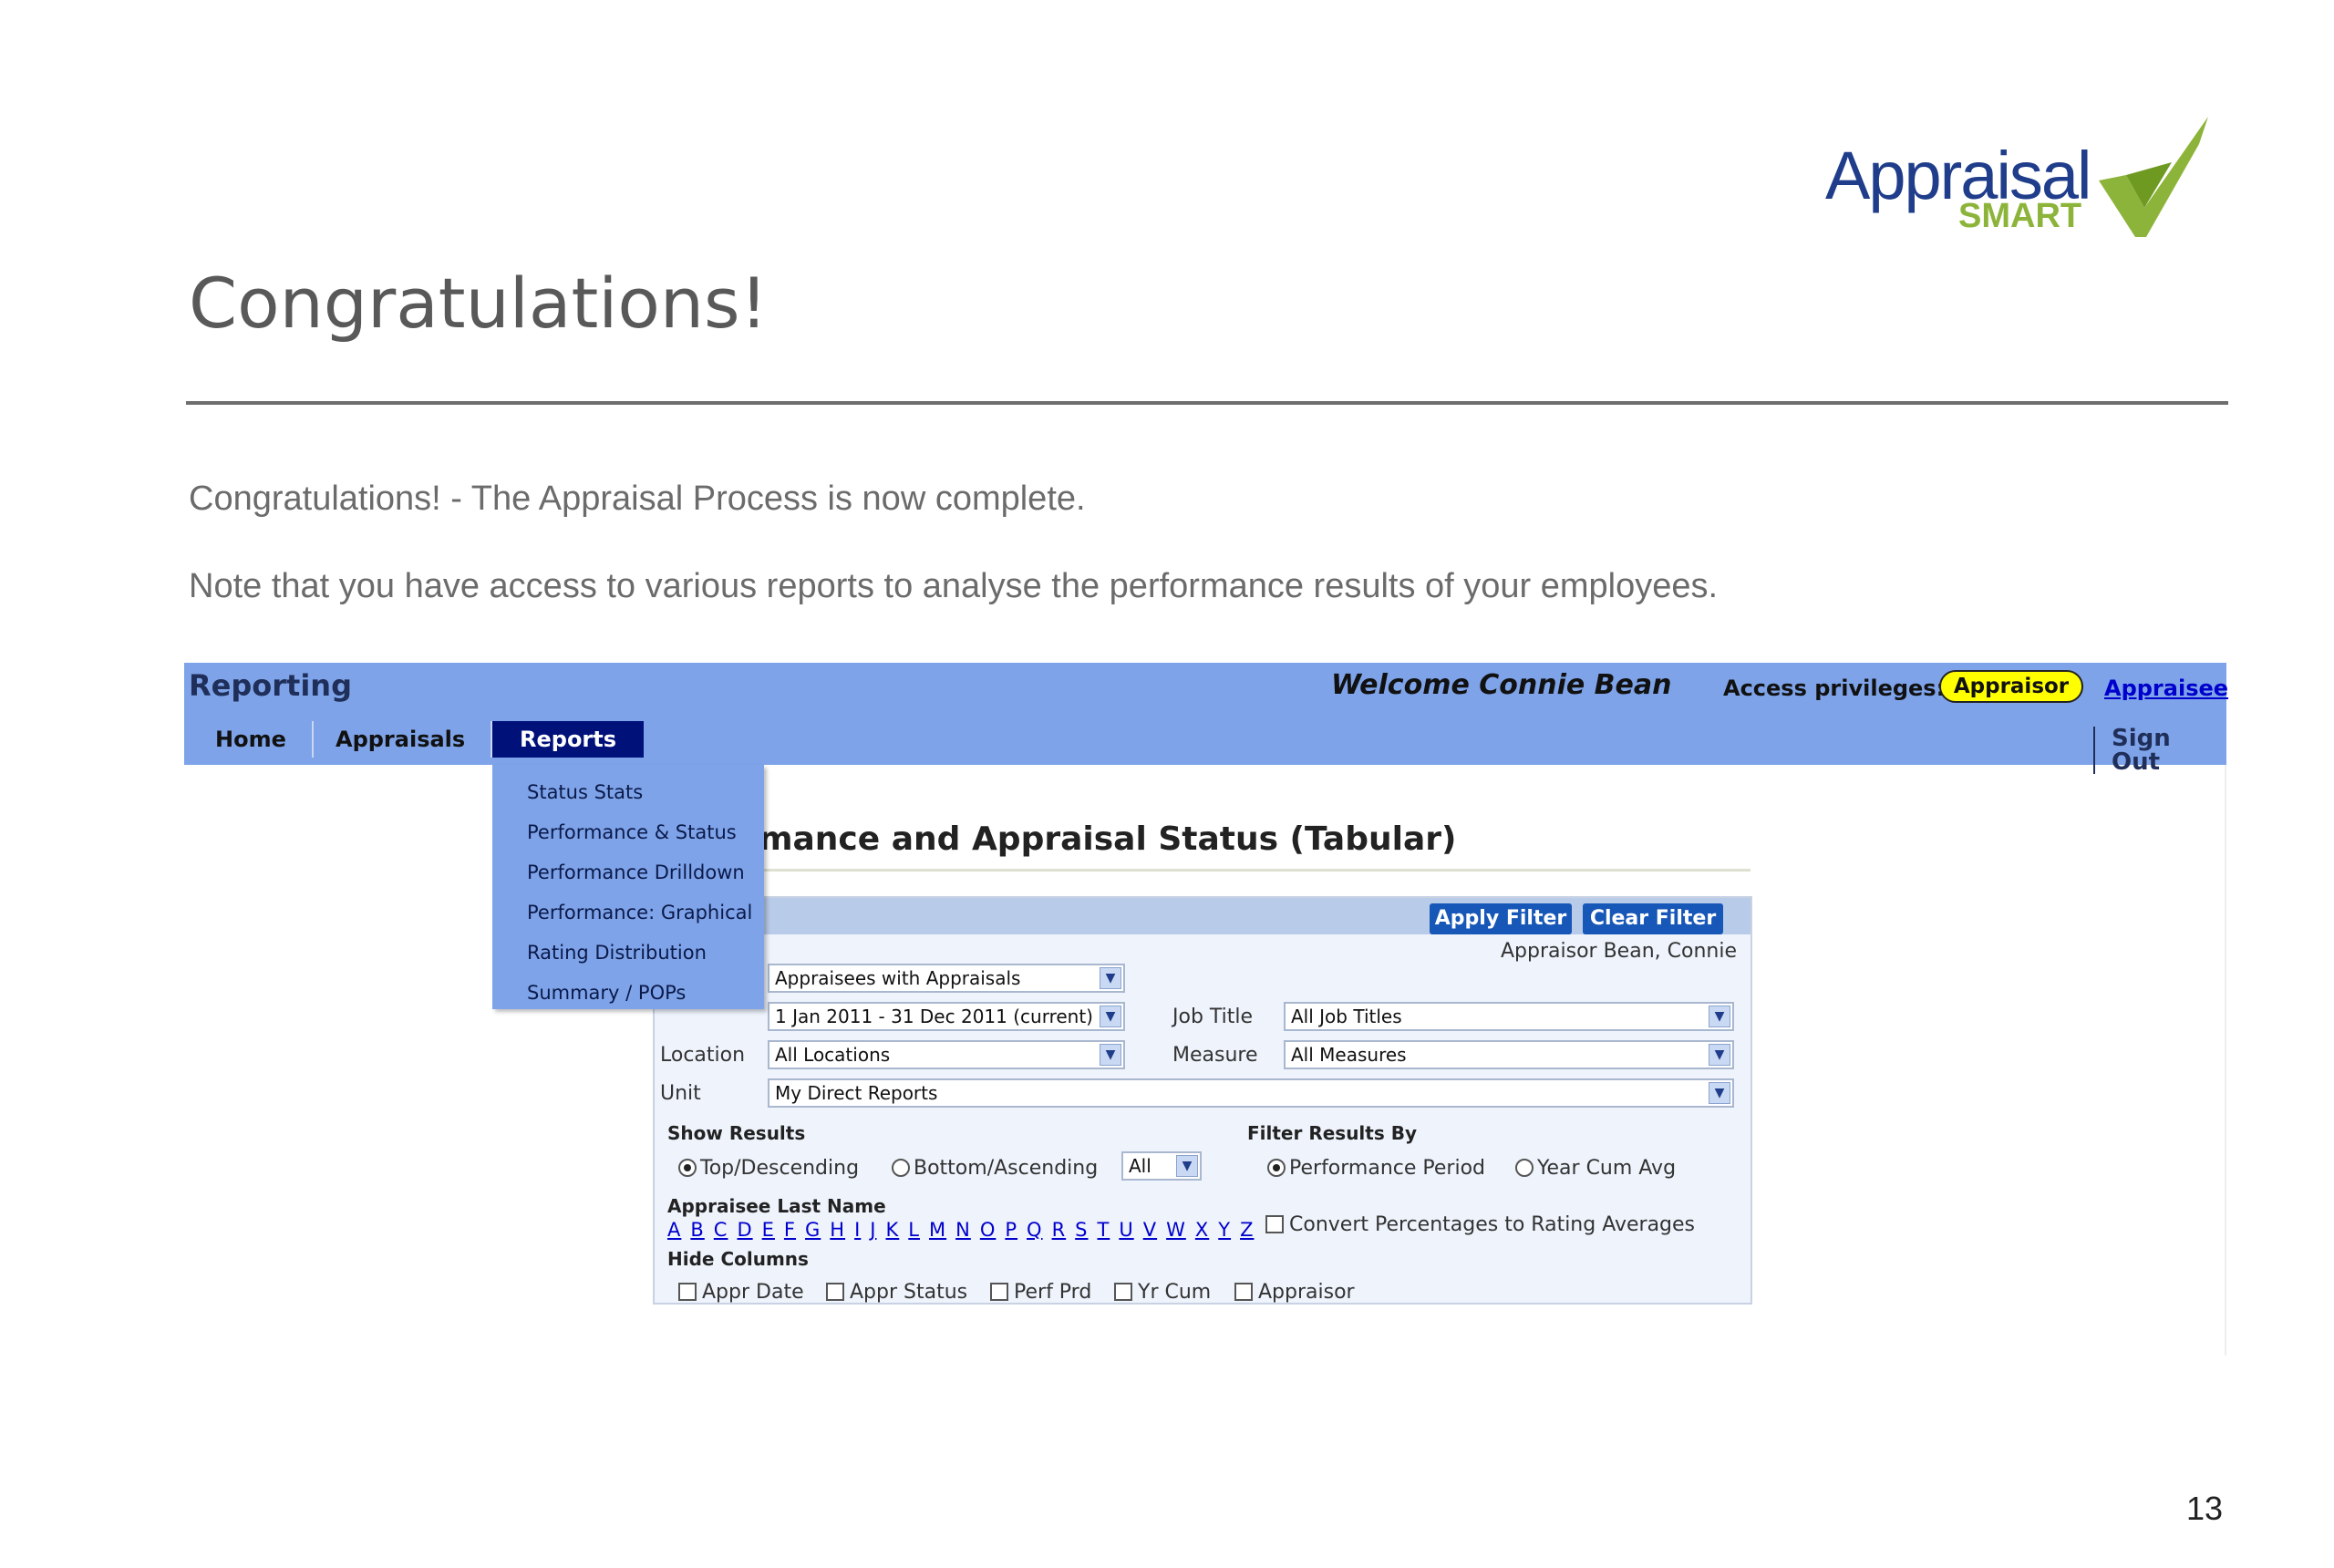 This screenshot has width=2334, height=1568. I want to click on alphabet-filter: ABCDEFGHIJKLMNOPQRSTUVWXYZ, so click(961, 1230).